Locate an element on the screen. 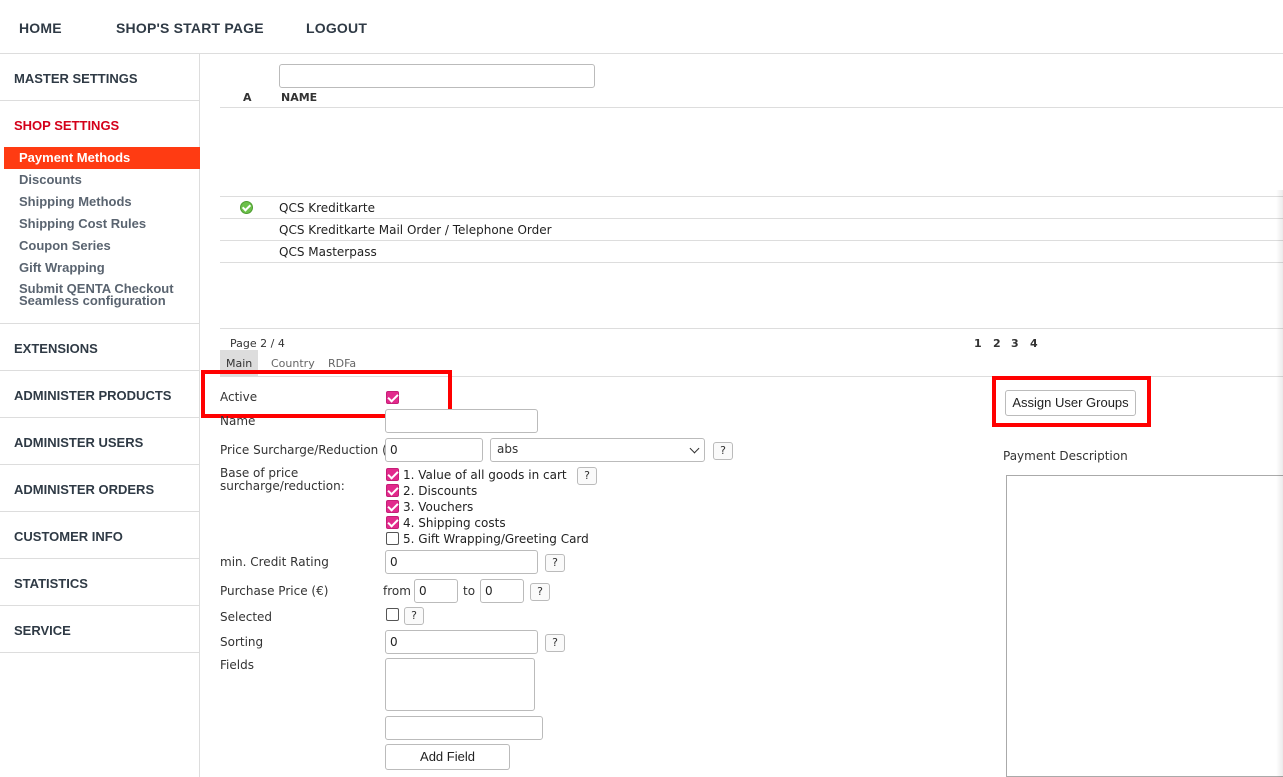 The width and height of the screenshot is (1283, 777). purchase-help-button: ? is located at coordinates (540, 592).